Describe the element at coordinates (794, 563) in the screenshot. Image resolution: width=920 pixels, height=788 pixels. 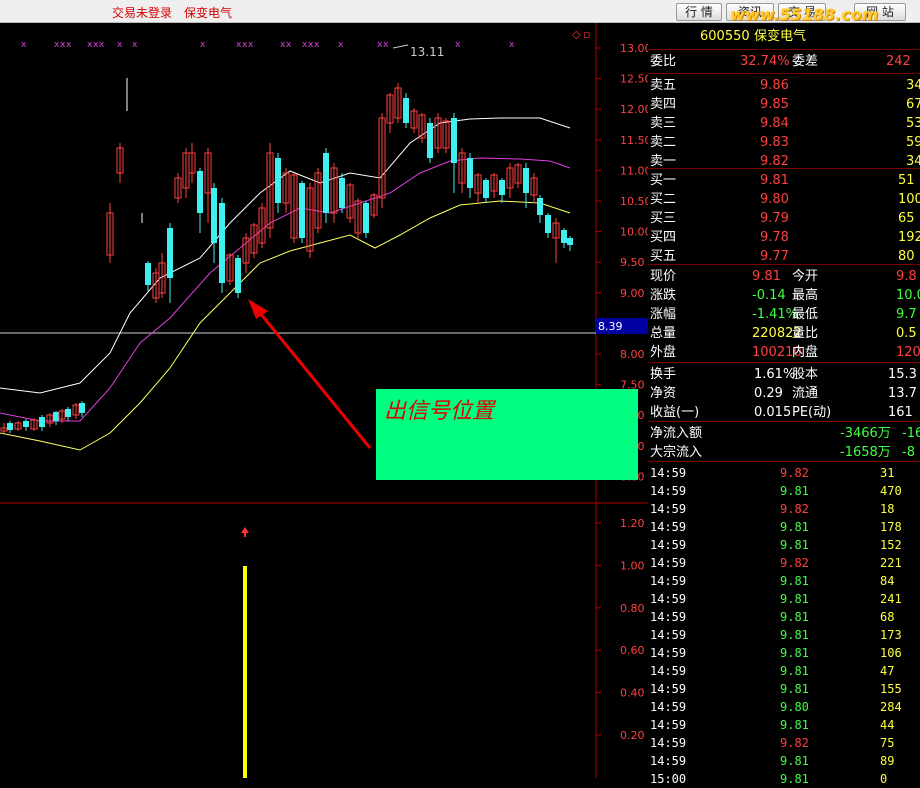
I see `tick-price: 9.82` at that location.